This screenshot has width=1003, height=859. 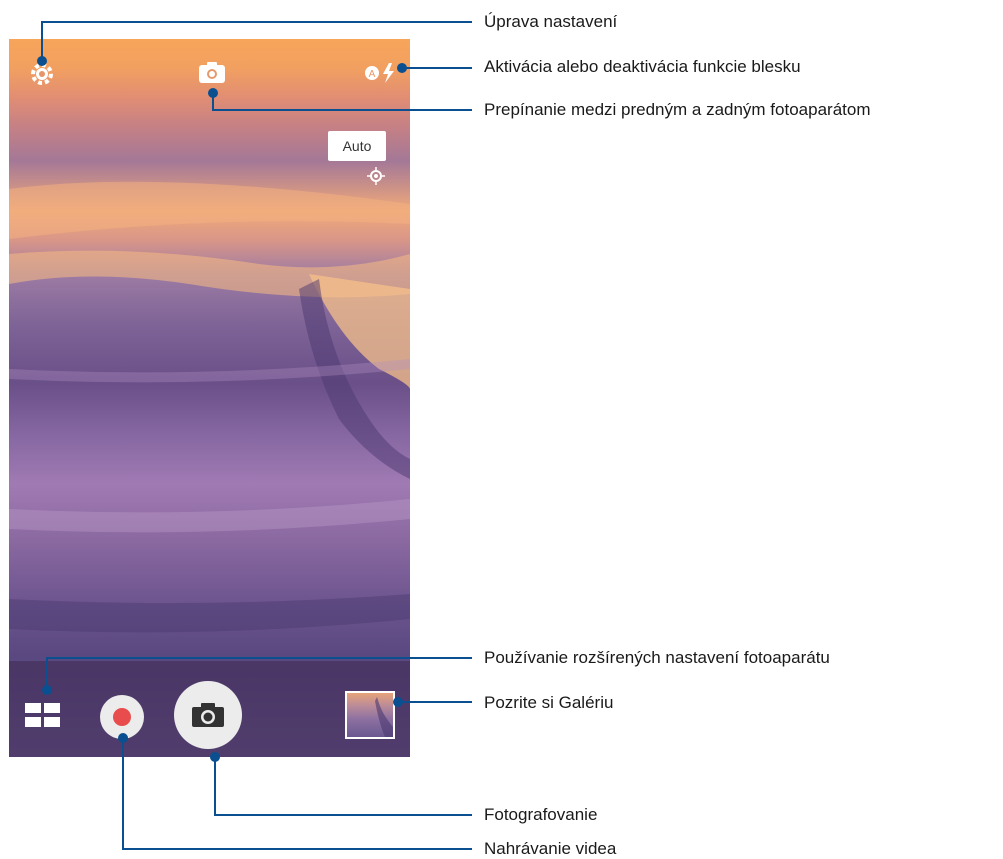 What do you see at coordinates (550, 848) in the screenshot?
I see `callout-record-video: Nahrávanie videa` at bounding box center [550, 848].